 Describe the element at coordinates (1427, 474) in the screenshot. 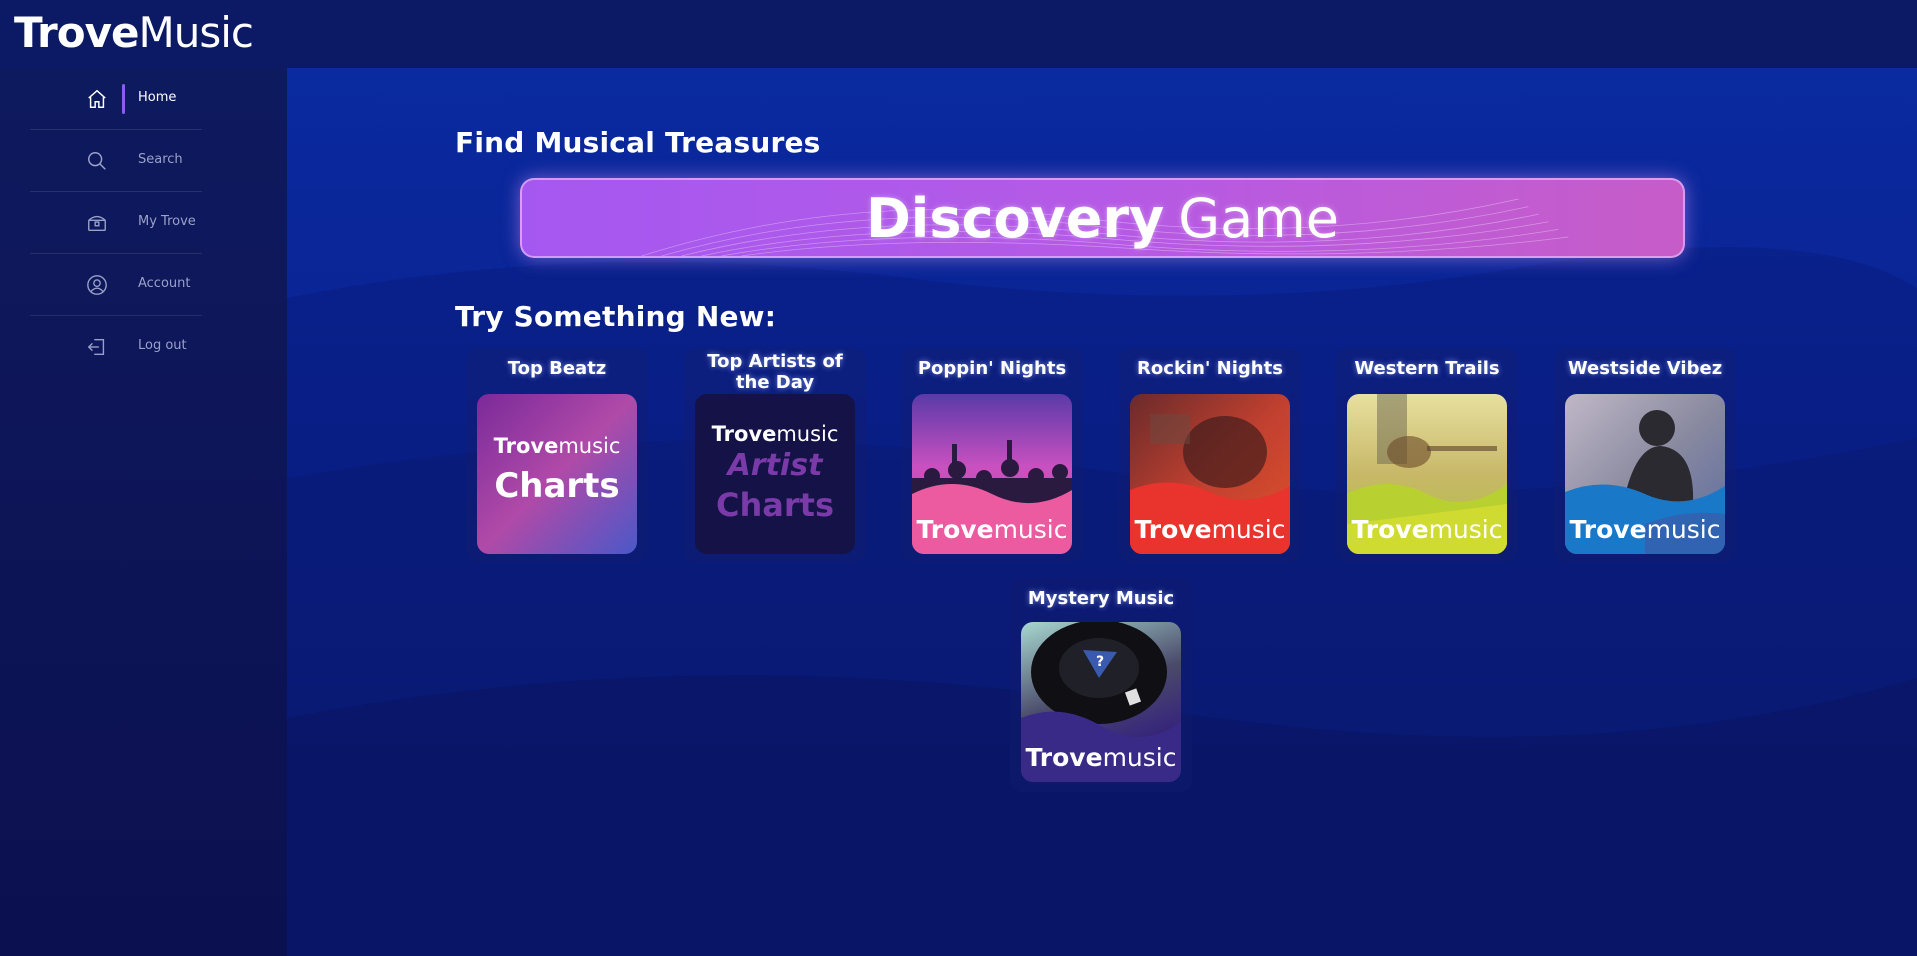

I see `western-trails-artwork: Trovemusic` at that location.